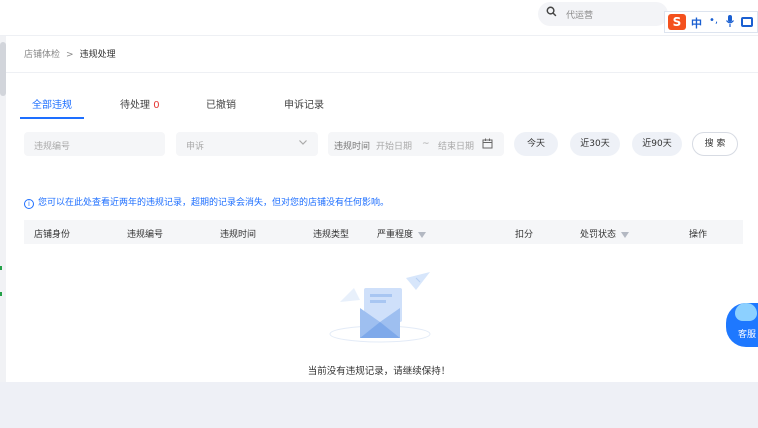 Image resolution: width=758 pixels, height=428 pixels. Describe the element at coordinates (29, 204) in the screenshot. I see `info-icon: i` at that location.